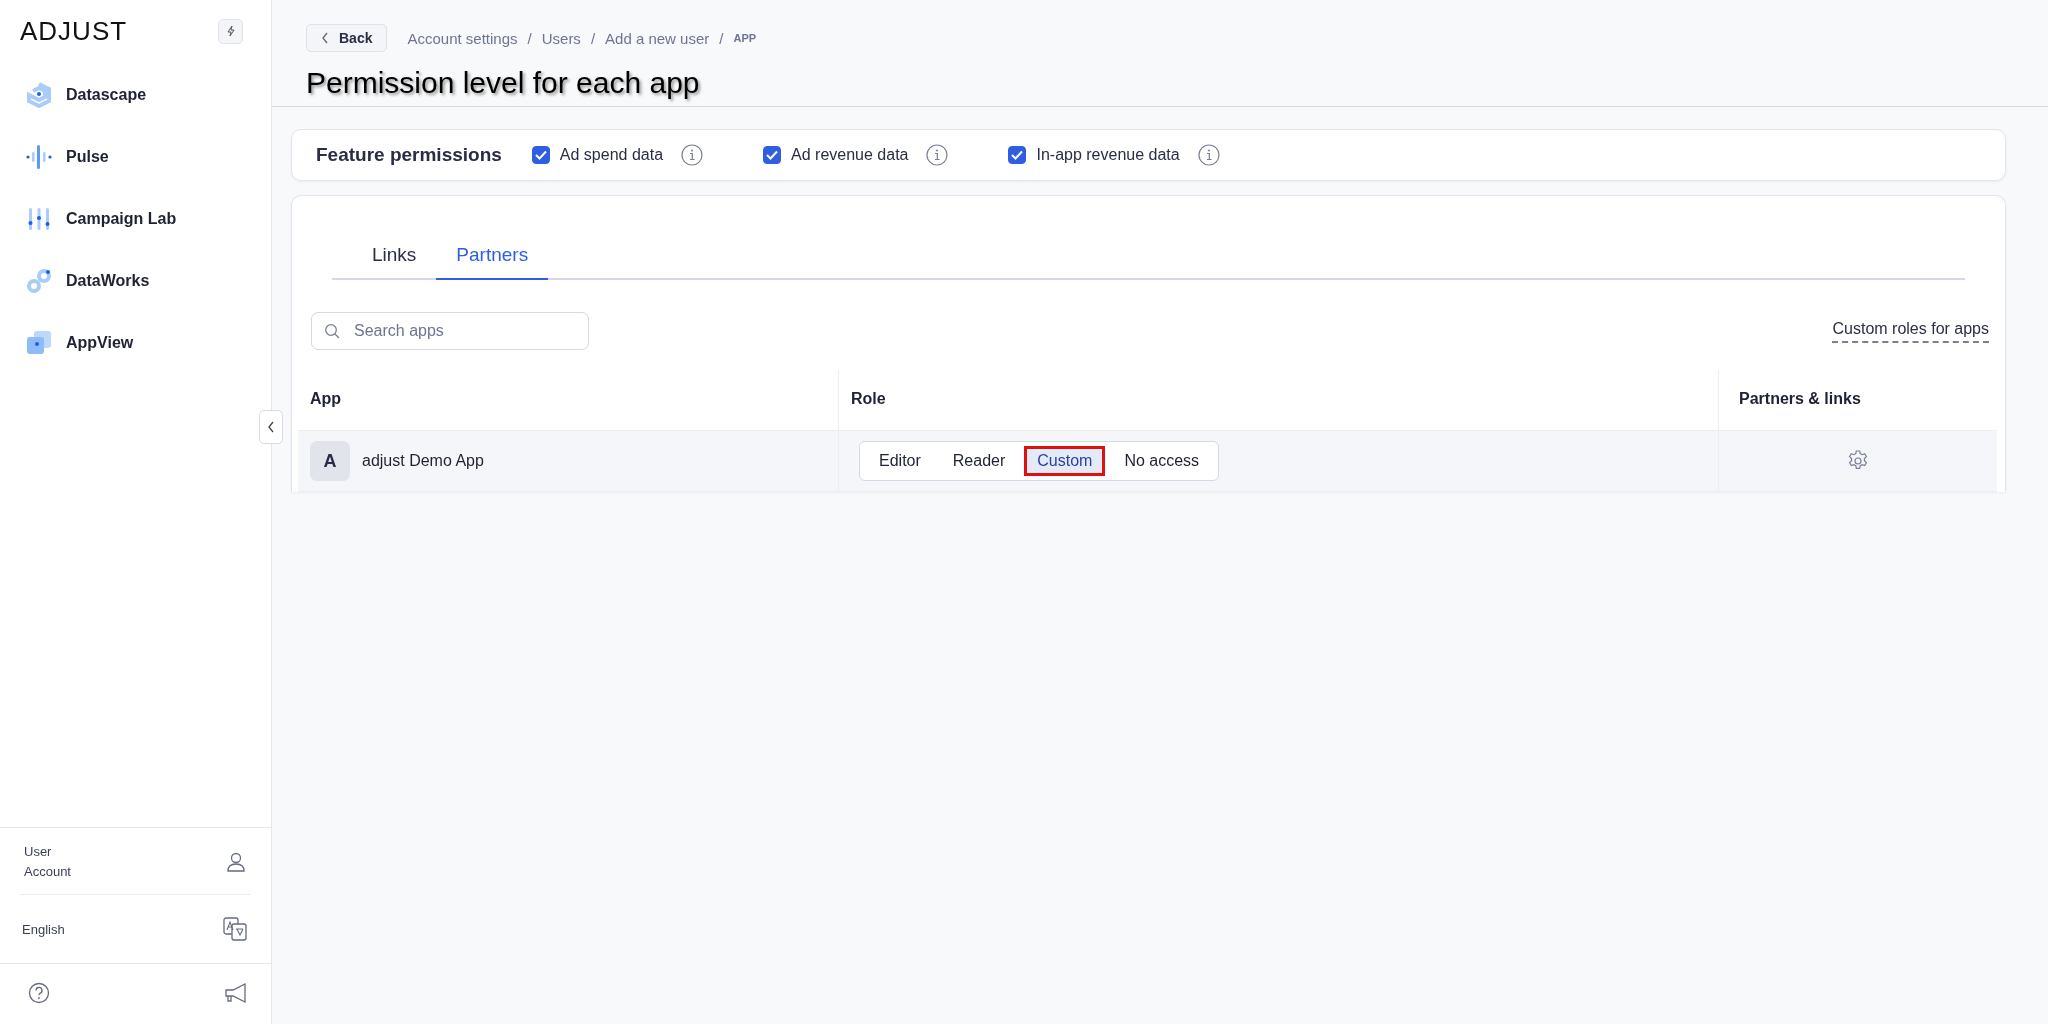  What do you see at coordinates (148, 157) in the screenshot?
I see `nav-item: Pulse` at bounding box center [148, 157].